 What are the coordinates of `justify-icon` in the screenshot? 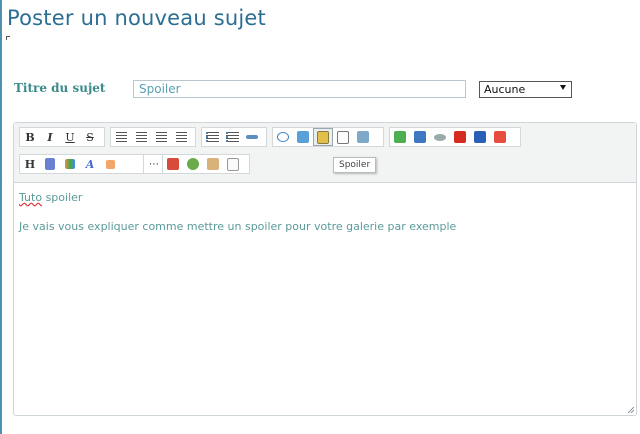 It's located at (181, 137).